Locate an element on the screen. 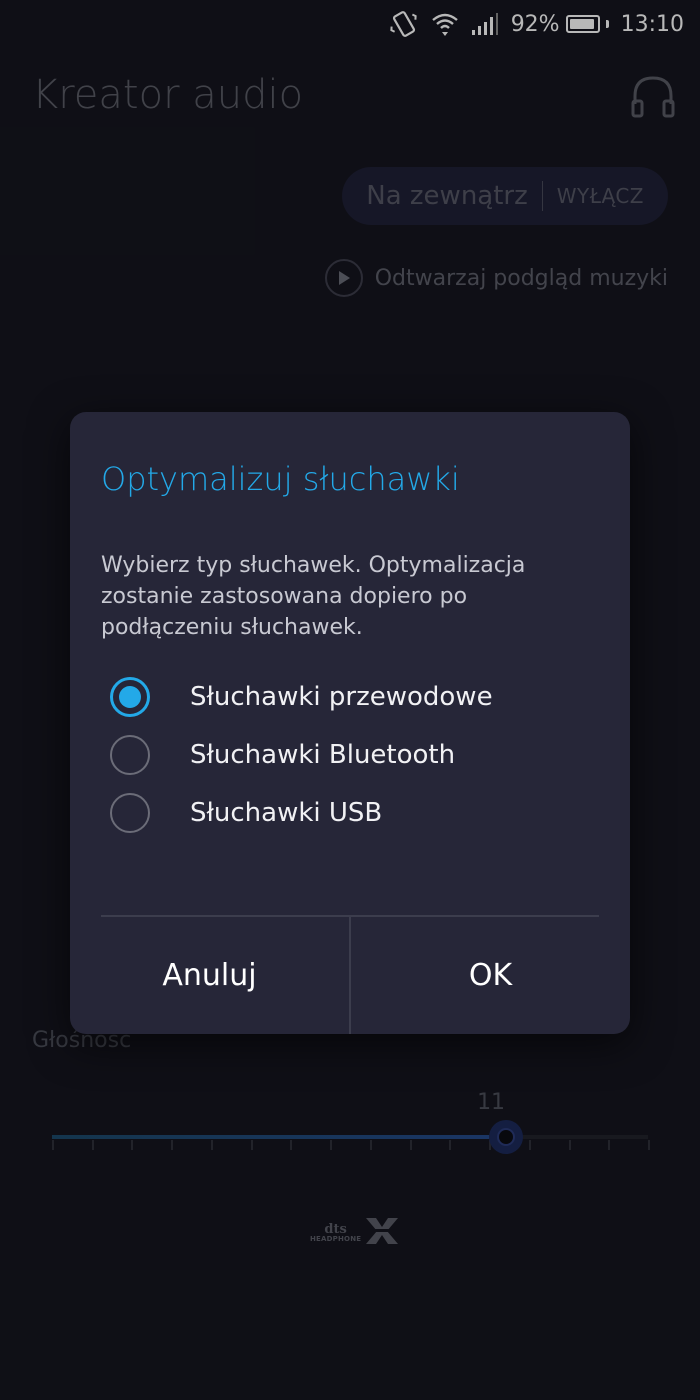 The height and width of the screenshot is (1400, 700). cancel-button: Anuluj is located at coordinates (209, 975).